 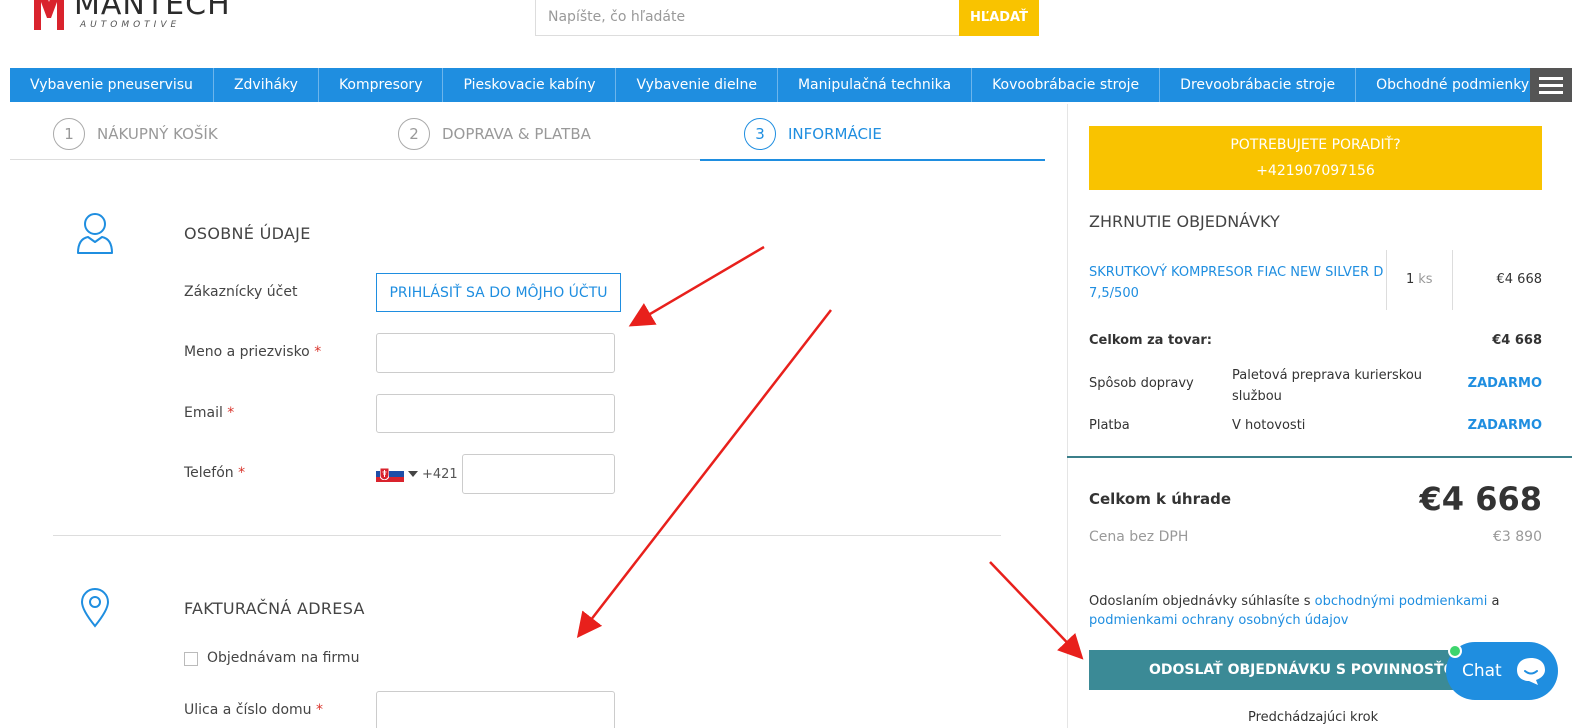 I want to click on payment-label: Platba, so click(x=1109, y=425).